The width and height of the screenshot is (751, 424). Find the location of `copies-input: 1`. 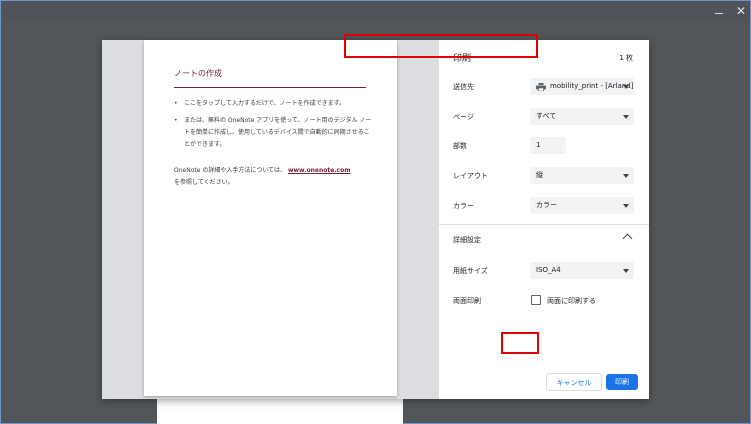

copies-input: 1 is located at coordinates (548, 145).